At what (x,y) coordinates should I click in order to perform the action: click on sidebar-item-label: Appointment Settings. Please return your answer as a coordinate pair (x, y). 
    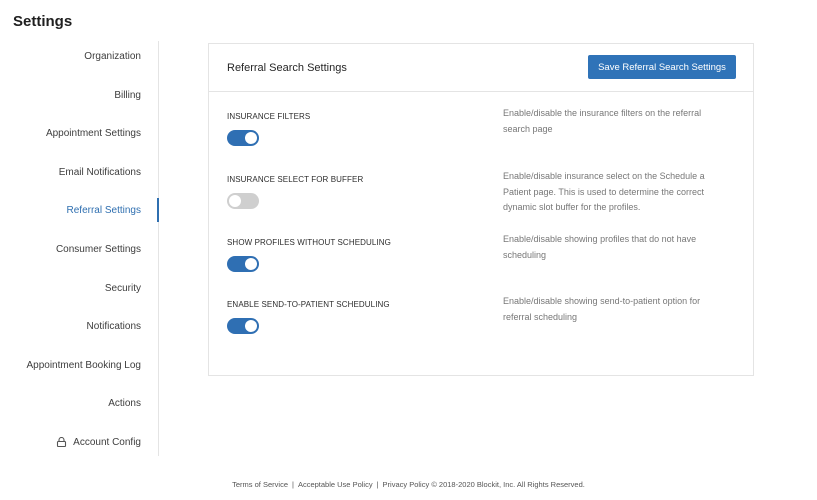
    Looking at the image, I should click on (93, 133).